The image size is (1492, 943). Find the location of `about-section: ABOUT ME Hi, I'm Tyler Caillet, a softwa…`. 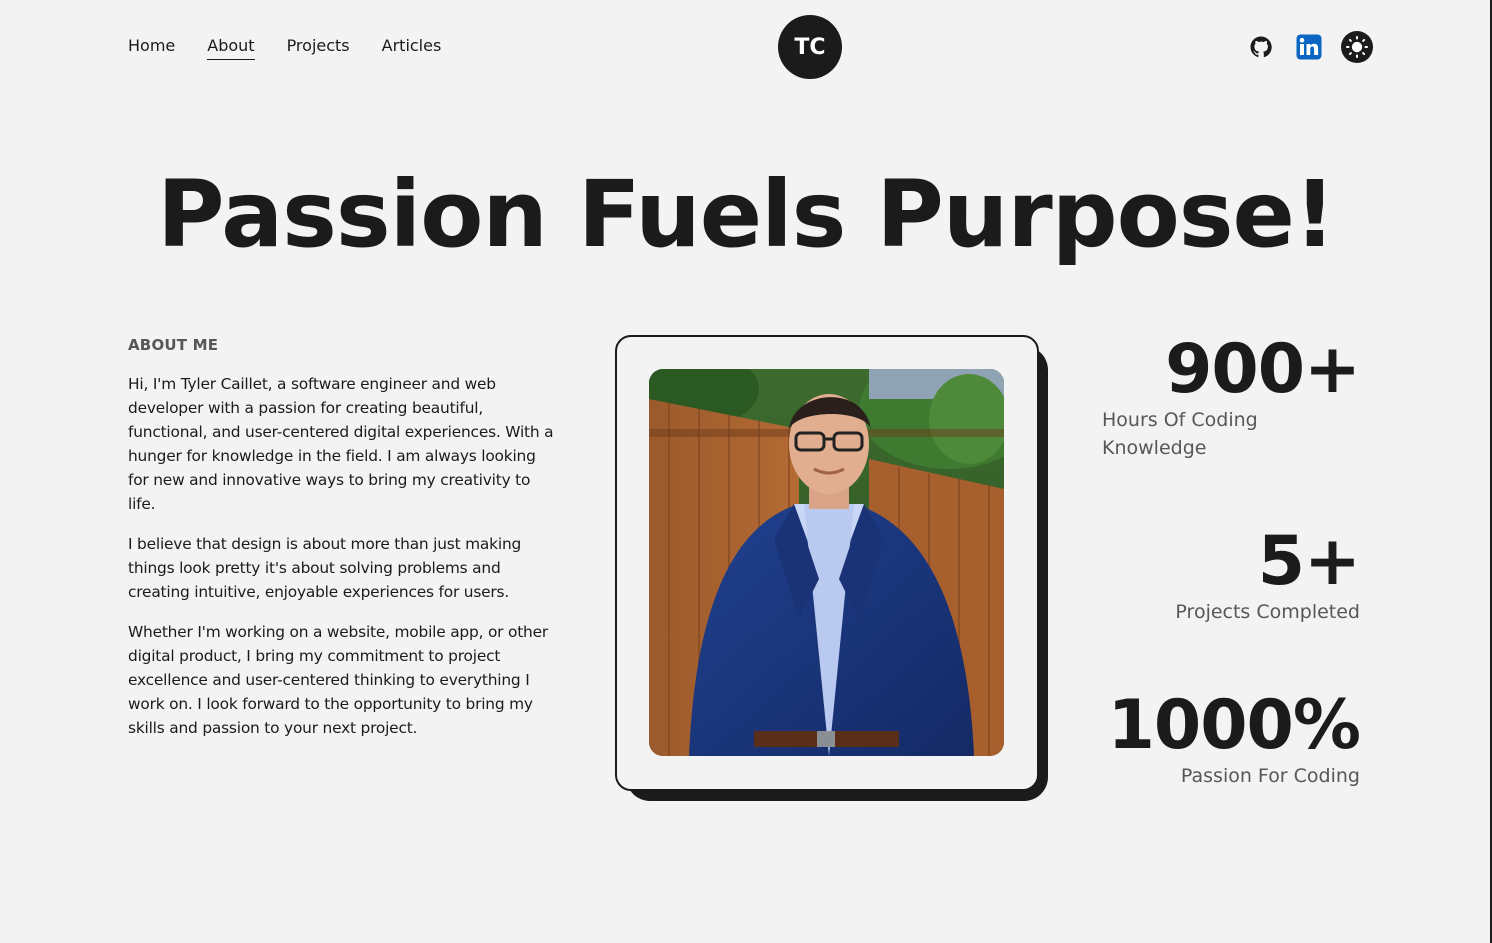

about-section: ABOUT ME Hi, I'm Tyler Caillet, a softwa… is located at coordinates (343, 546).